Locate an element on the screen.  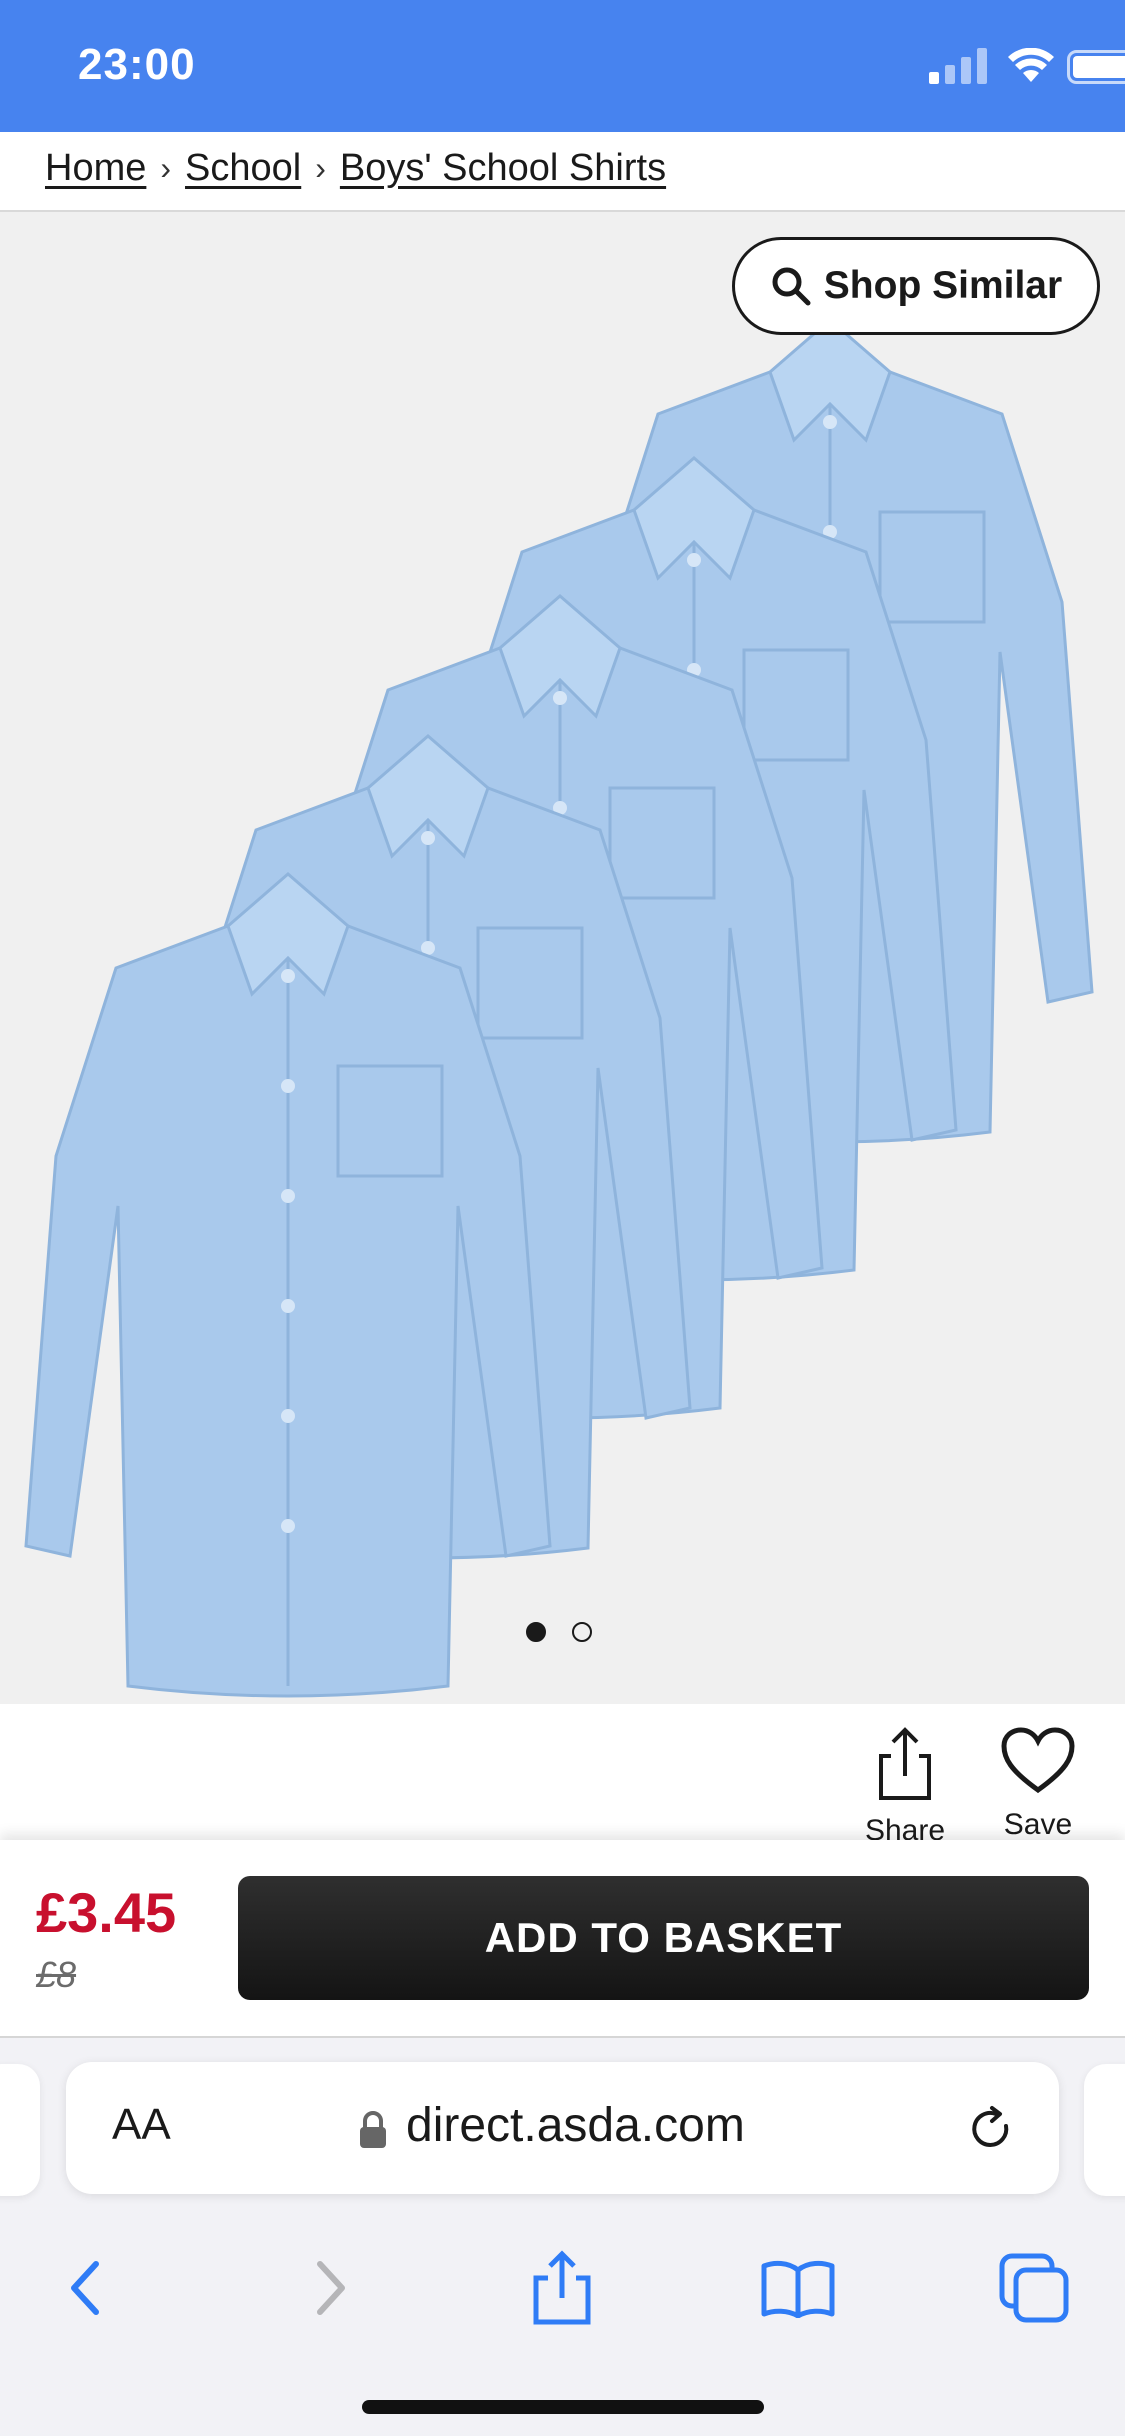
wifi-icon is located at coordinates (1031, 65).